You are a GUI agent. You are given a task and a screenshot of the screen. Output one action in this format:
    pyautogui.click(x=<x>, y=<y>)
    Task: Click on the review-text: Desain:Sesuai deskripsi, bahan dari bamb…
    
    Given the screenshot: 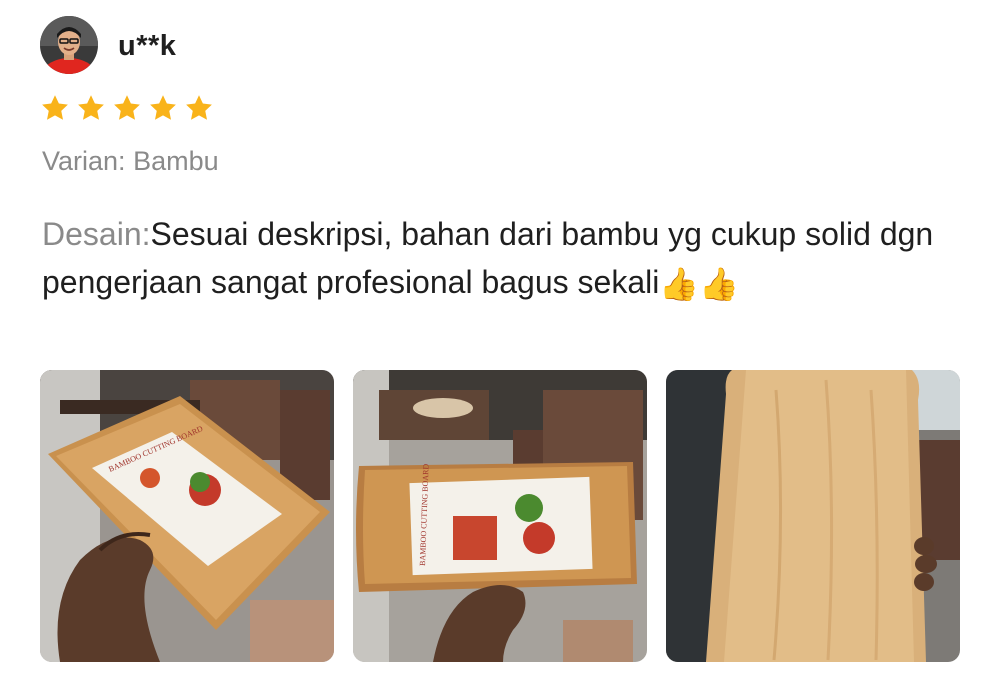 What is the action you would take?
    pyautogui.click(x=507, y=259)
    